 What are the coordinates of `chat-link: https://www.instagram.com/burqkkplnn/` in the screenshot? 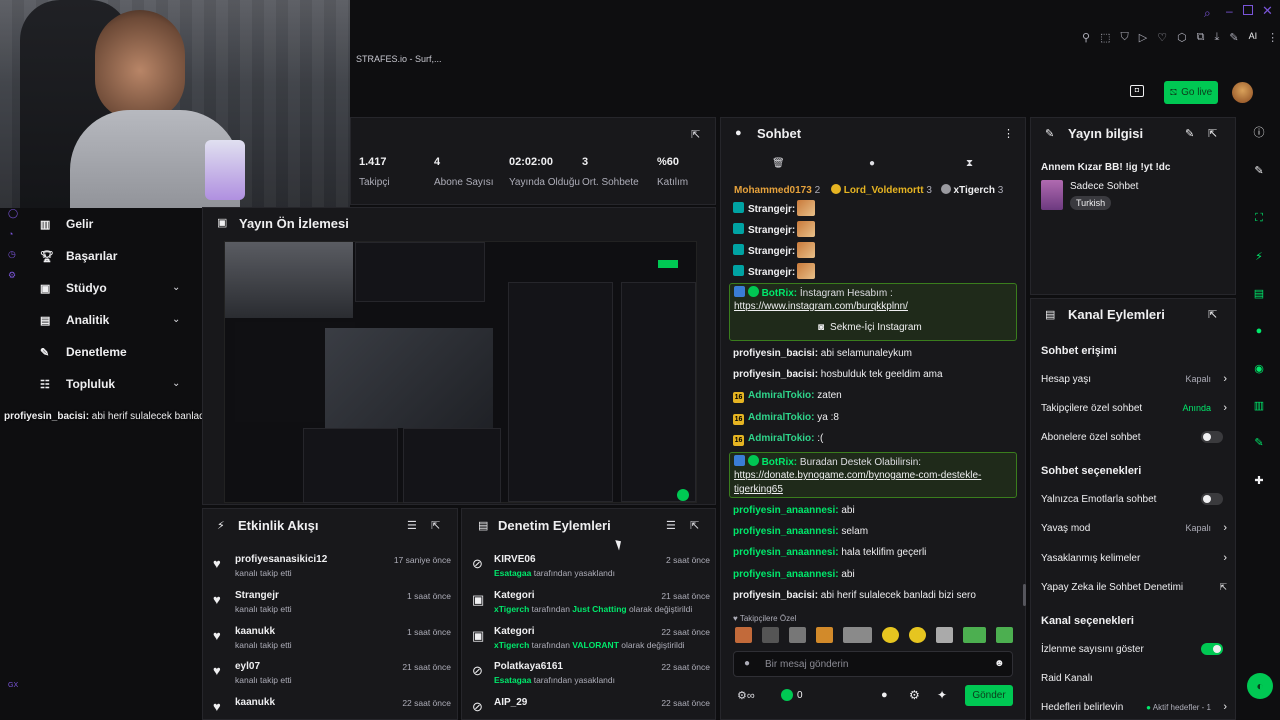 It's located at (821, 306).